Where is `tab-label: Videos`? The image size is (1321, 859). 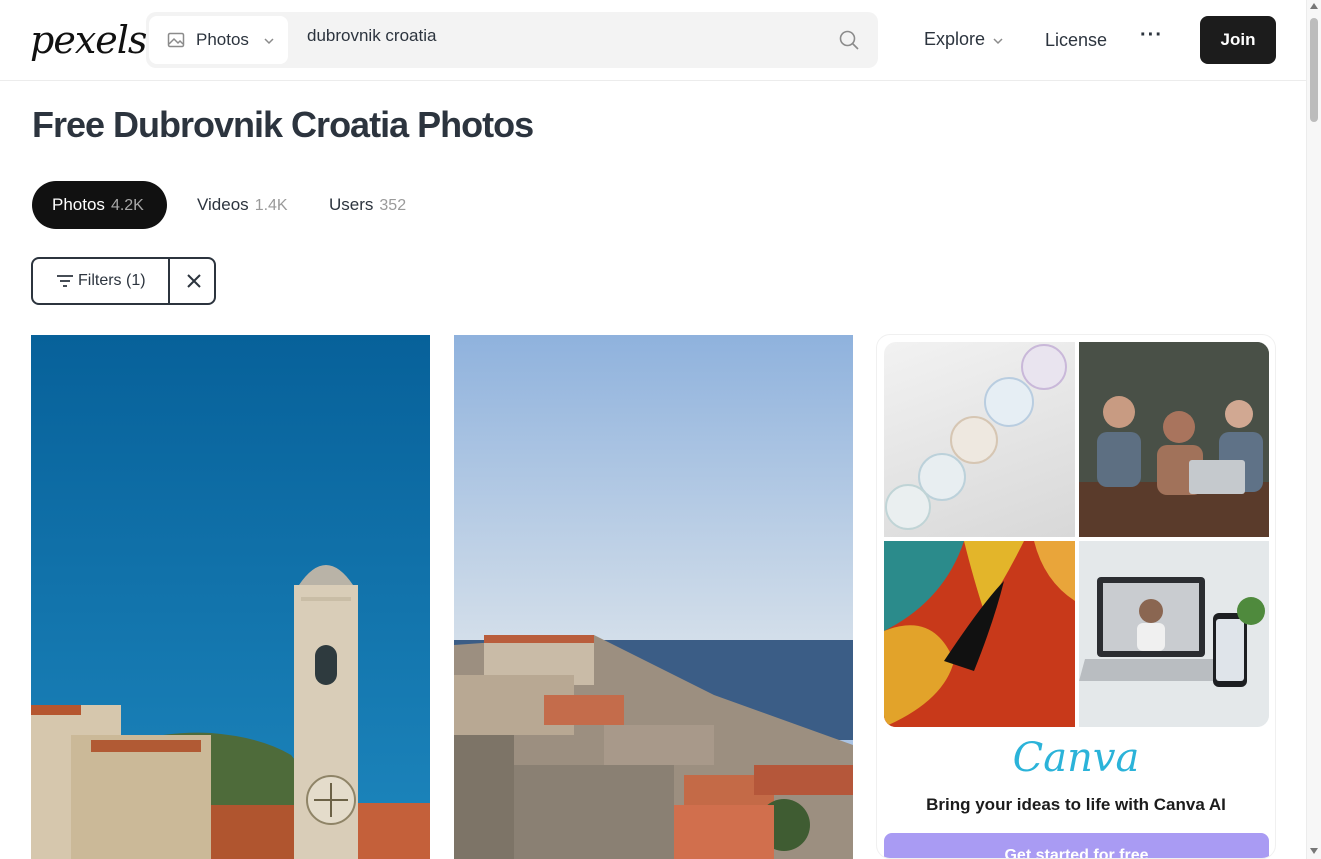
tab-label: Videos is located at coordinates (223, 204).